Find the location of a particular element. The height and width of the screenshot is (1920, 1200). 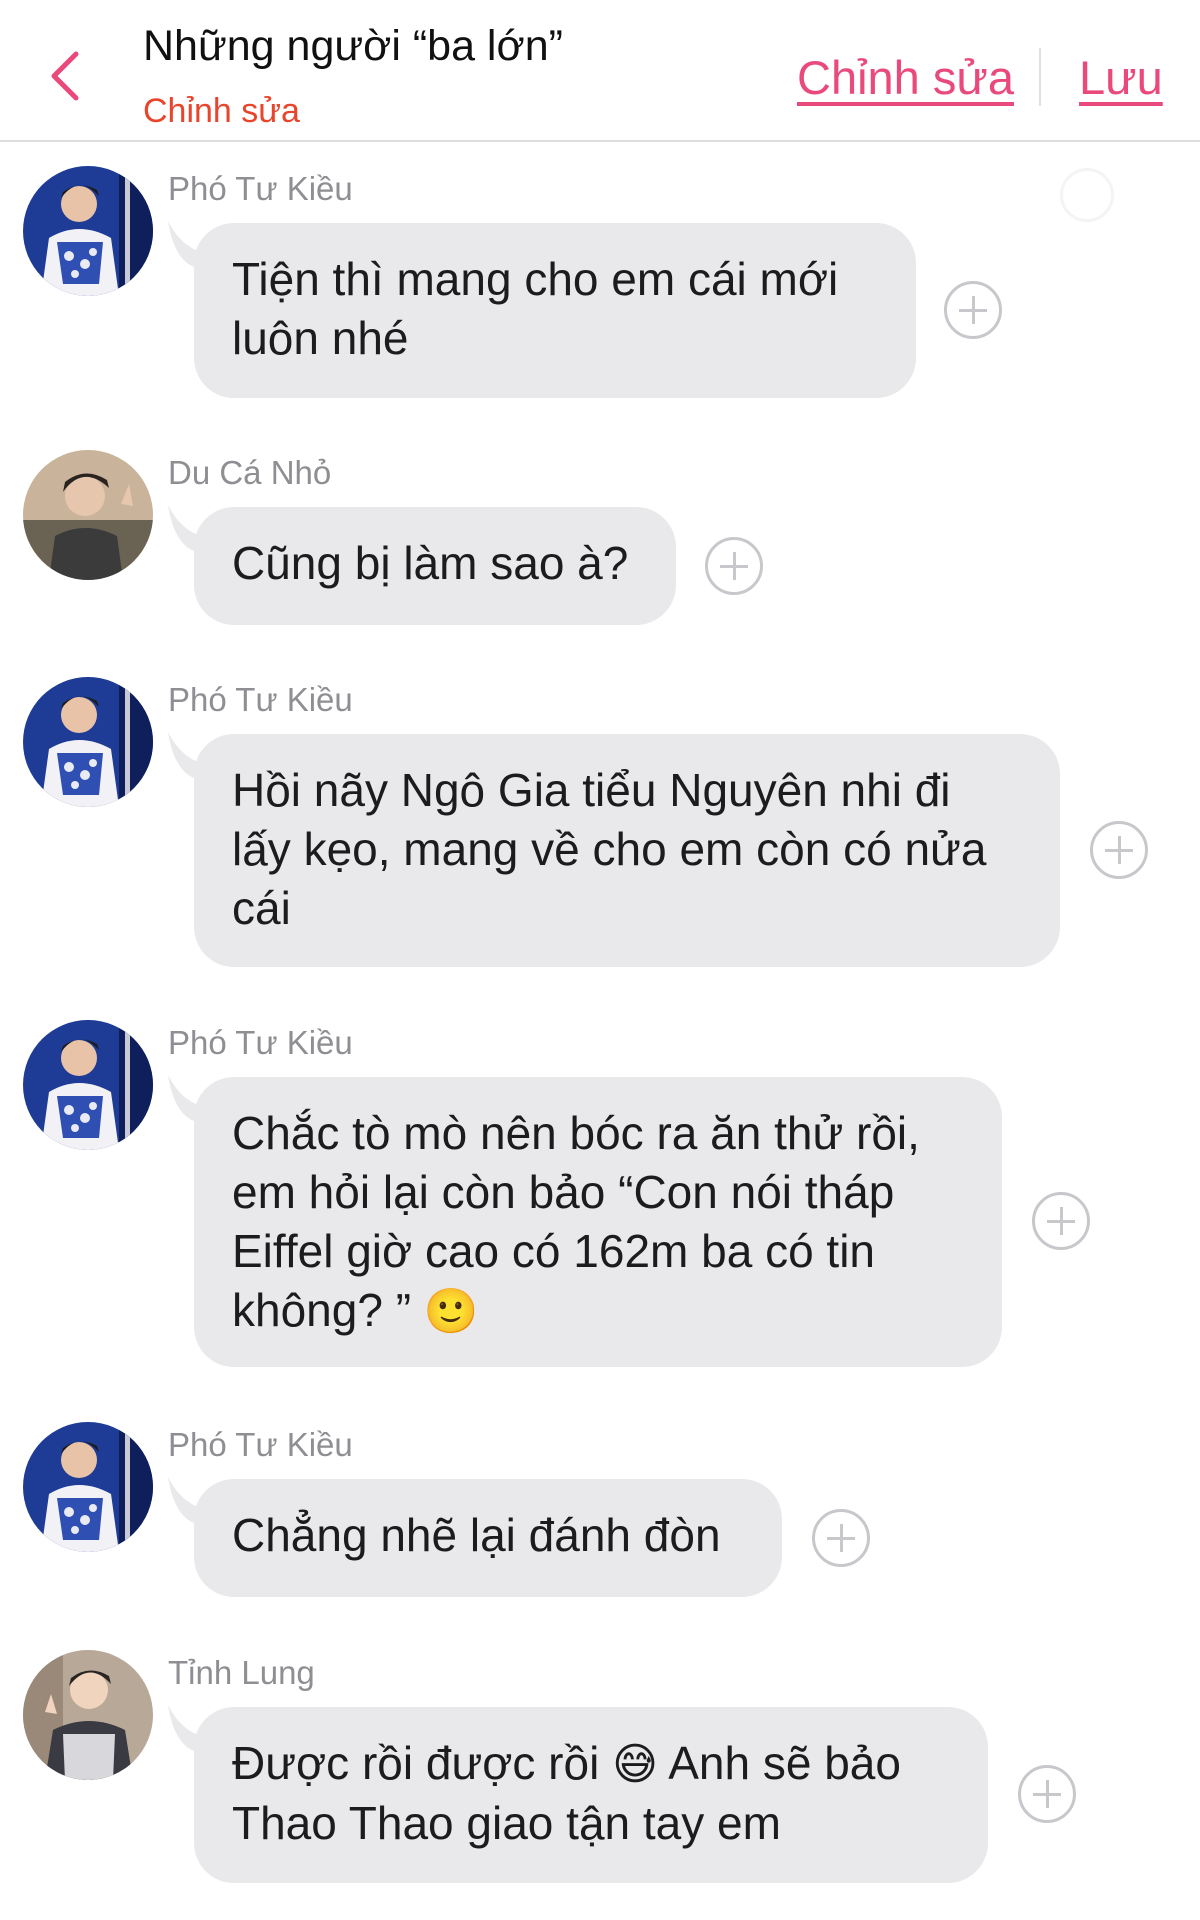

page-title: Những người “ba lớn” is located at coordinates (353, 46).